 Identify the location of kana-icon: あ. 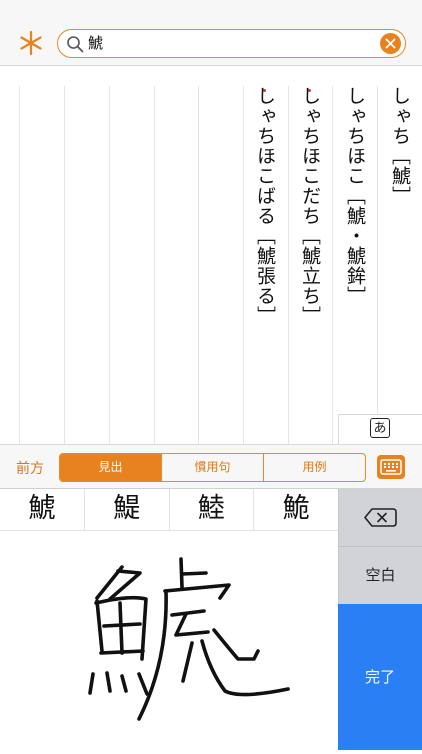
(380, 428).